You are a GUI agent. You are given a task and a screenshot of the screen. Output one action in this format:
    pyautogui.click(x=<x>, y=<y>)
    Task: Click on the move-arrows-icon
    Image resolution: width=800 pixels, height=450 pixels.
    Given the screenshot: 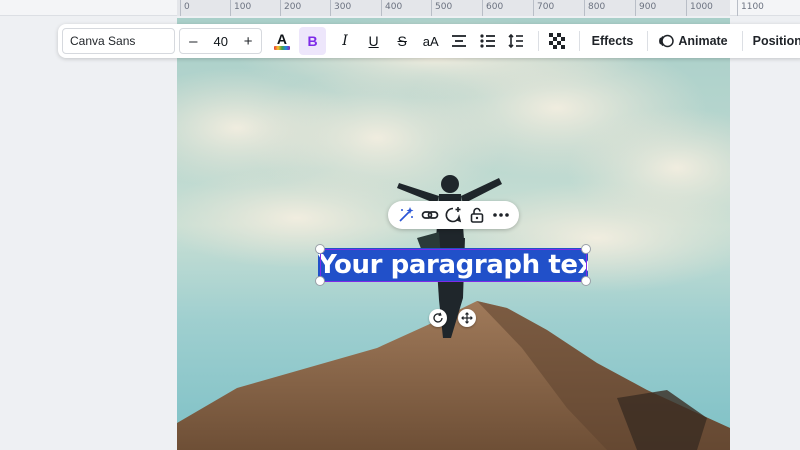 What is the action you would take?
    pyautogui.click(x=467, y=318)
    